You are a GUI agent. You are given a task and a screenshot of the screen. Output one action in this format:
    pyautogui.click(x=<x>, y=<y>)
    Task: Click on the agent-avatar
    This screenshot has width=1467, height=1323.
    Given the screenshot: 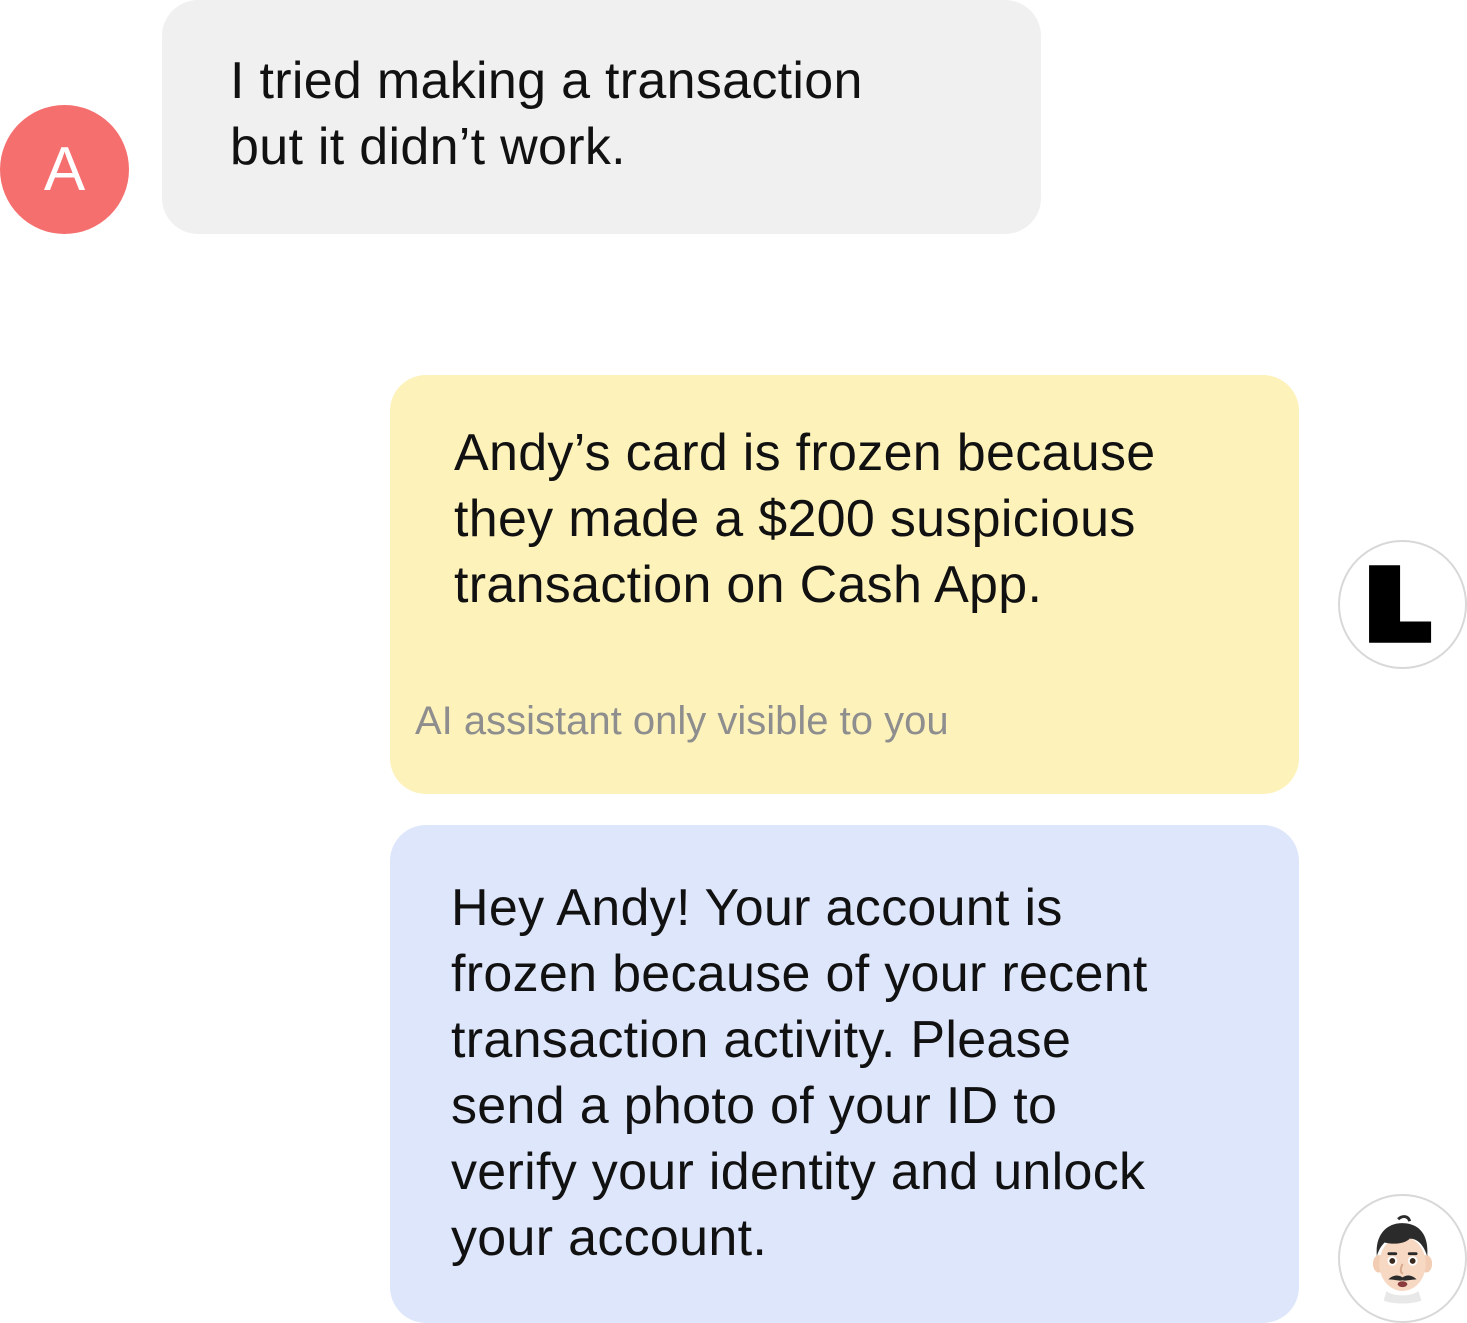 What is the action you would take?
    pyautogui.click(x=1402, y=1258)
    